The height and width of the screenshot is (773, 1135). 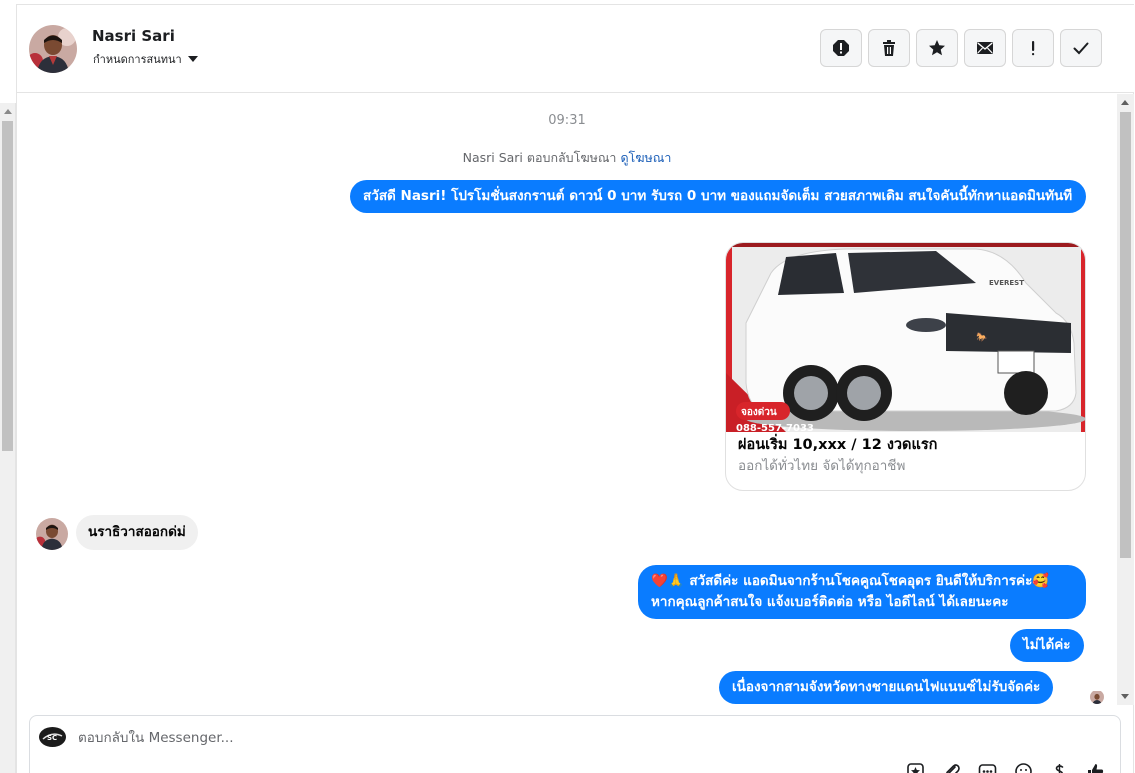 I want to click on envelope-icon, so click(x=985, y=48).